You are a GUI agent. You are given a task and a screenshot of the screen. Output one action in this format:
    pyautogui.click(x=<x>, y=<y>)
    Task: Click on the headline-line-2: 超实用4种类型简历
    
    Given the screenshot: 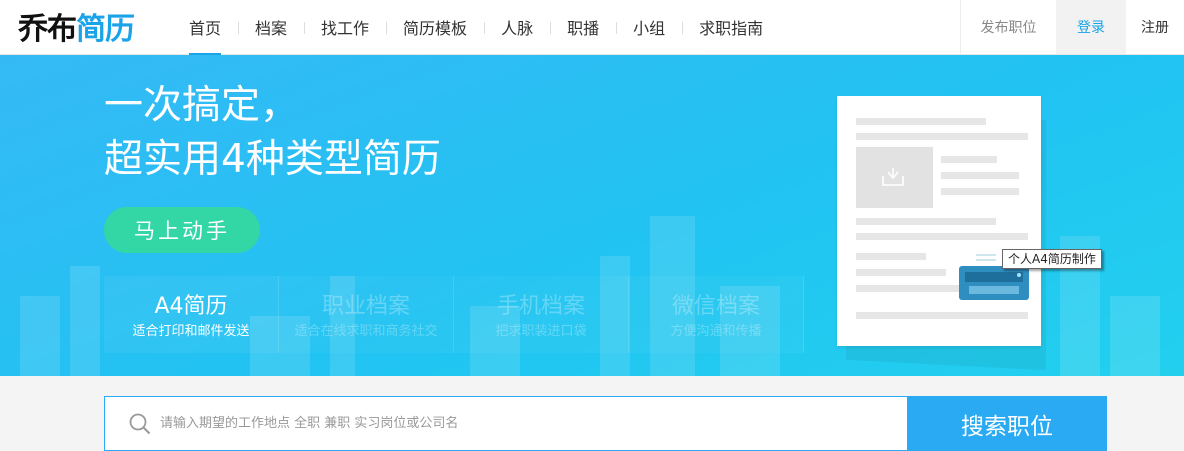 What is the action you would take?
    pyautogui.click(x=272, y=159)
    